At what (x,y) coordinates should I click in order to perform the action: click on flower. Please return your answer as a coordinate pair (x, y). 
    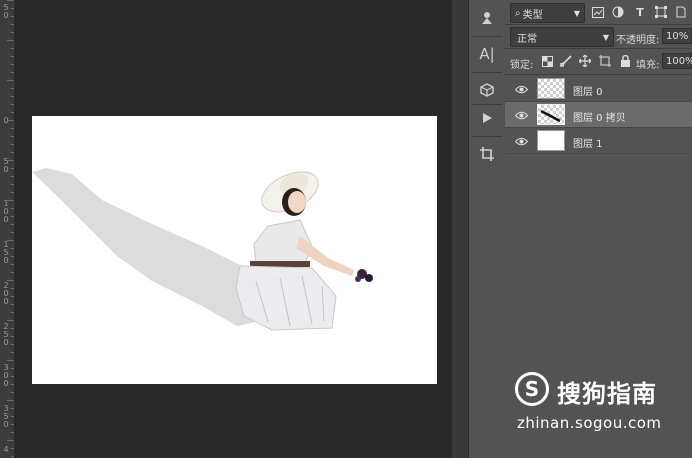
    Looking at the image, I should click on (369, 278).